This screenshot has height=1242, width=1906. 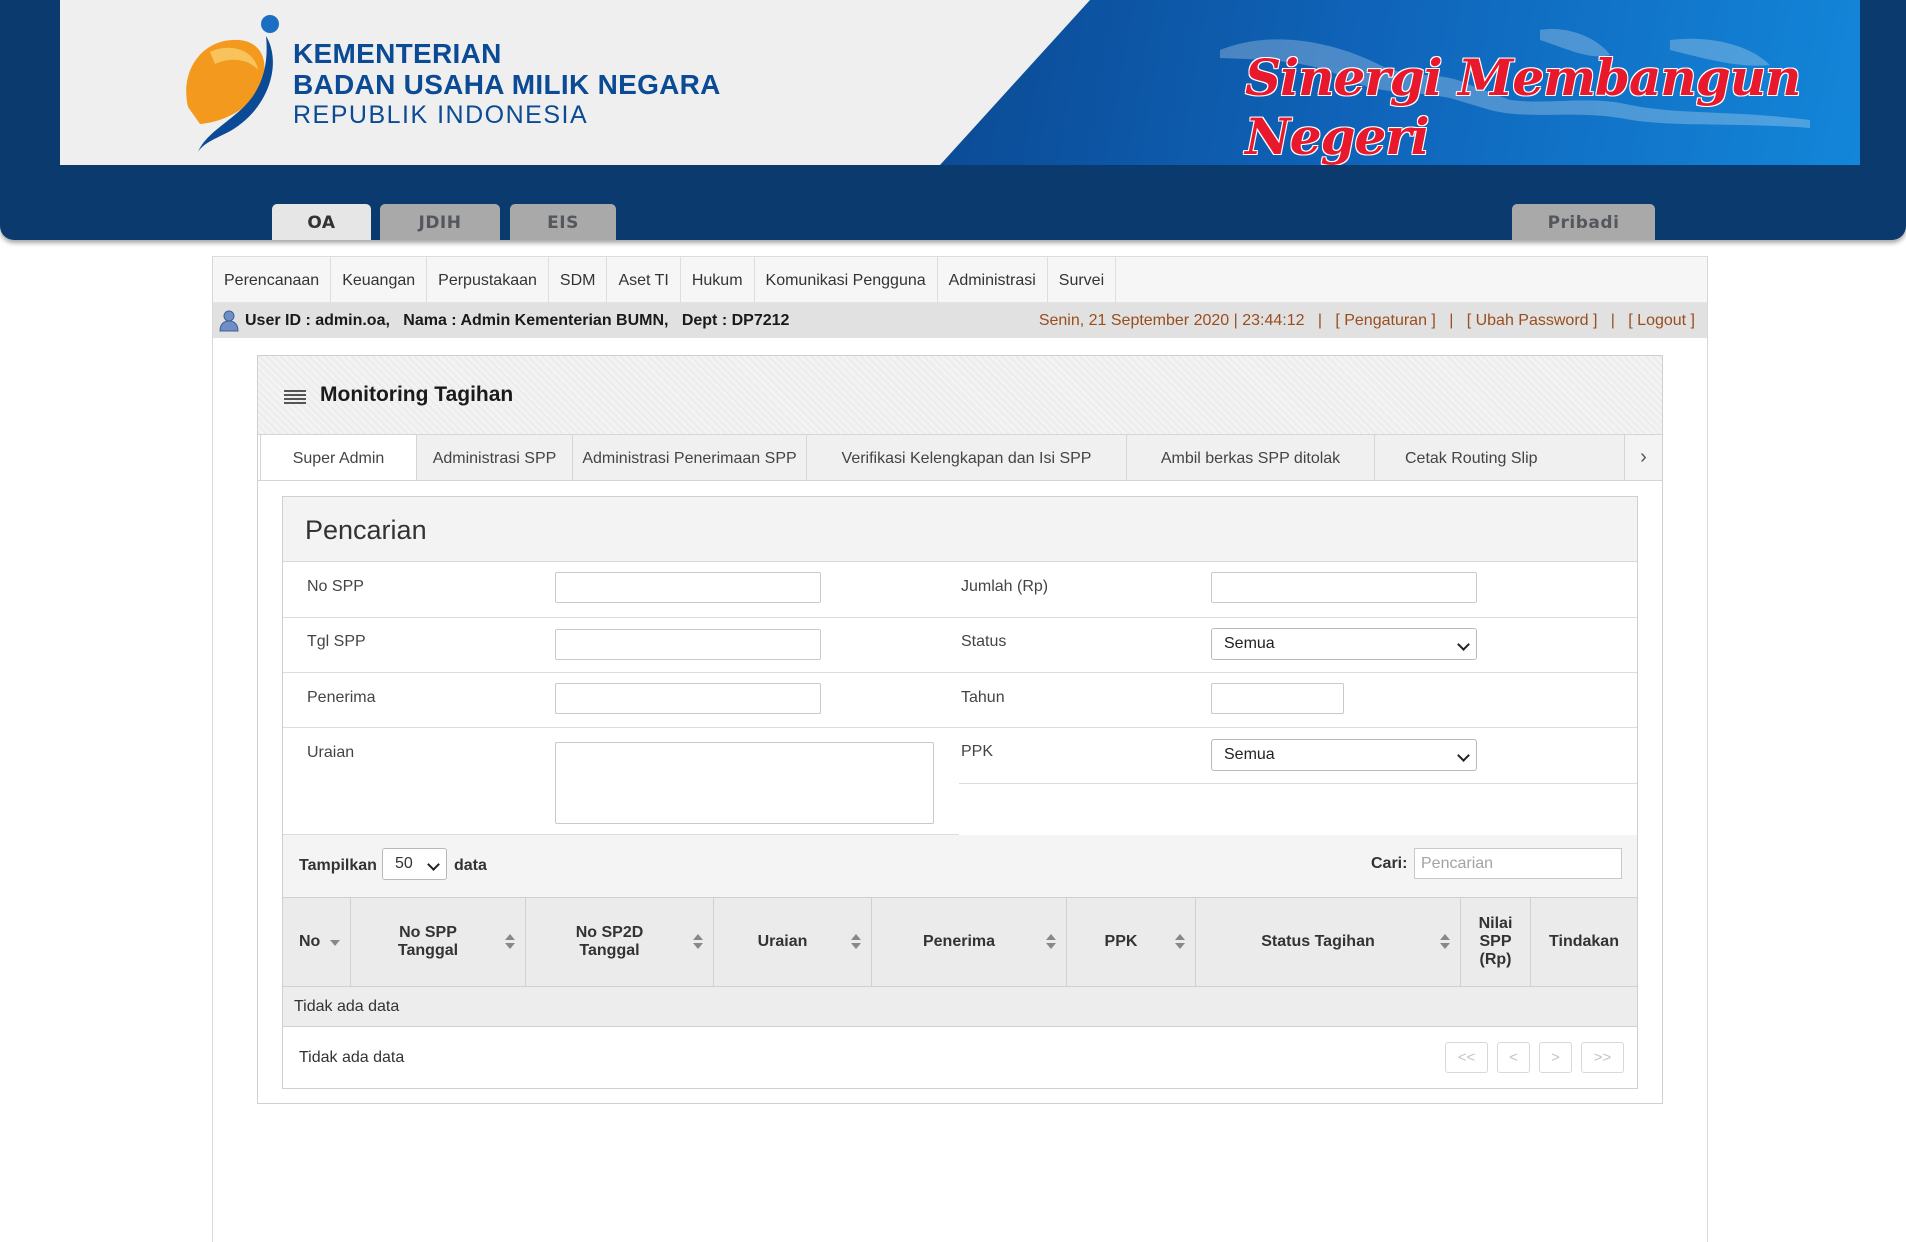 I want to click on col-tindakan: Tindakan, so click(x=1584, y=942).